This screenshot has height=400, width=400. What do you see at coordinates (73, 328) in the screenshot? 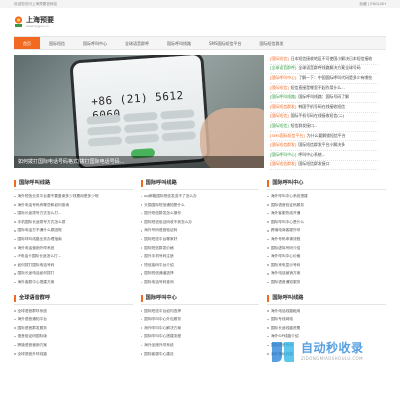
I see `article-link: 国际语音群发服务` at bounding box center [73, 328].